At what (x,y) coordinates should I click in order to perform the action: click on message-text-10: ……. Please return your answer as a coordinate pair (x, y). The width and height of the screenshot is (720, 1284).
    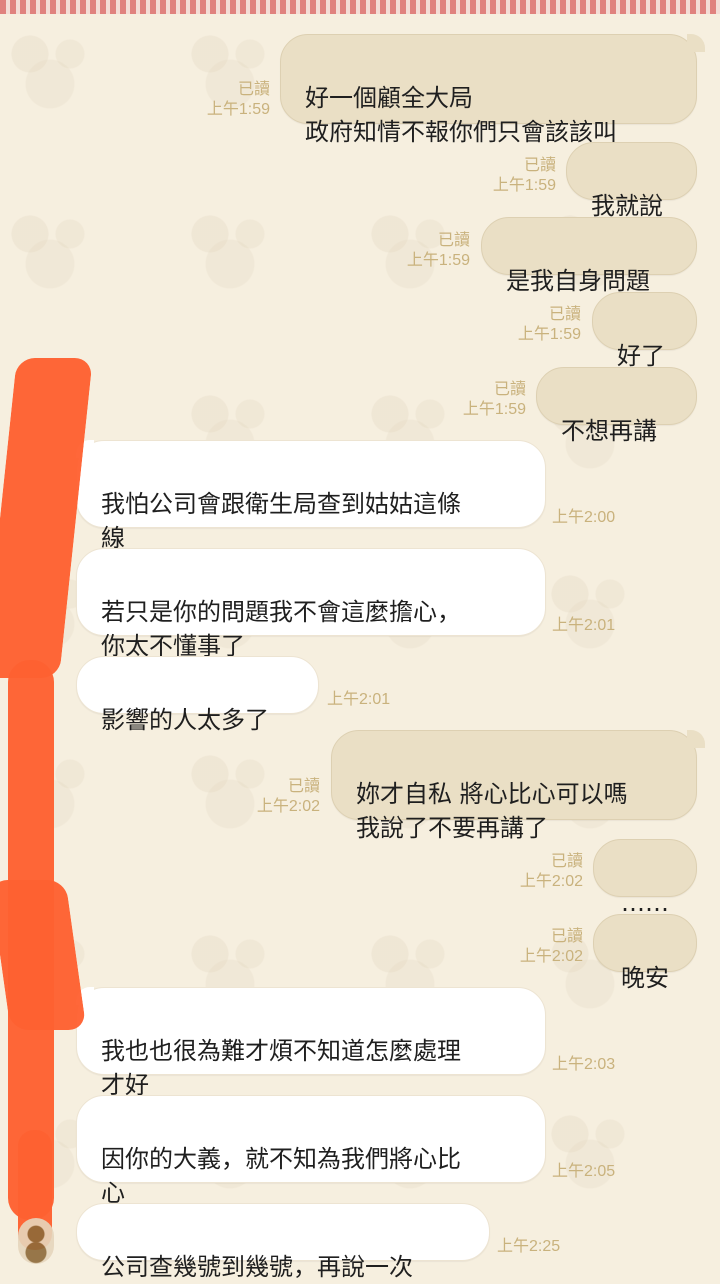
    Looking at the image, I should click on (645, 903).